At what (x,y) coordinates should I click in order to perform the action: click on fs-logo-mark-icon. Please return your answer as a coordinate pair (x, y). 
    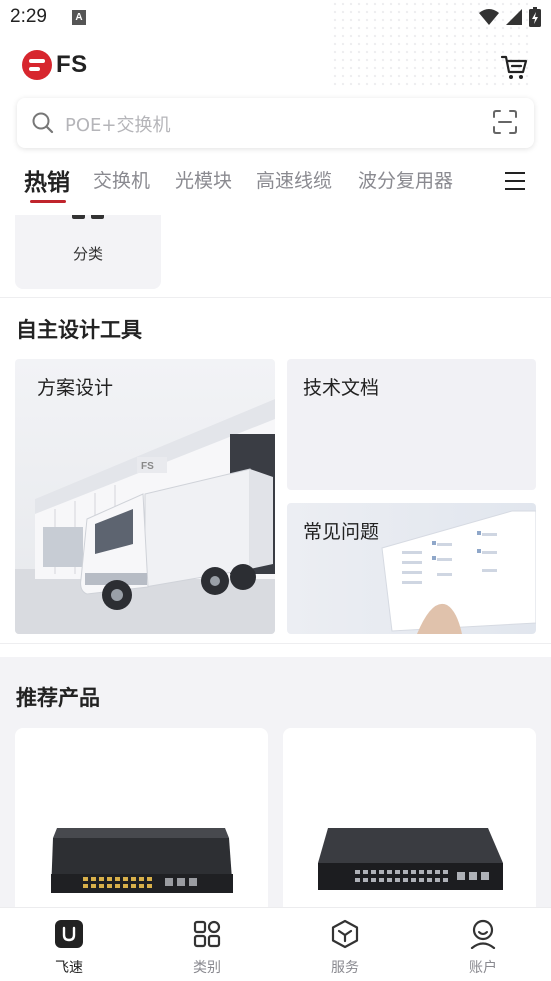
    Looking at the image, I should click on (37, 65).